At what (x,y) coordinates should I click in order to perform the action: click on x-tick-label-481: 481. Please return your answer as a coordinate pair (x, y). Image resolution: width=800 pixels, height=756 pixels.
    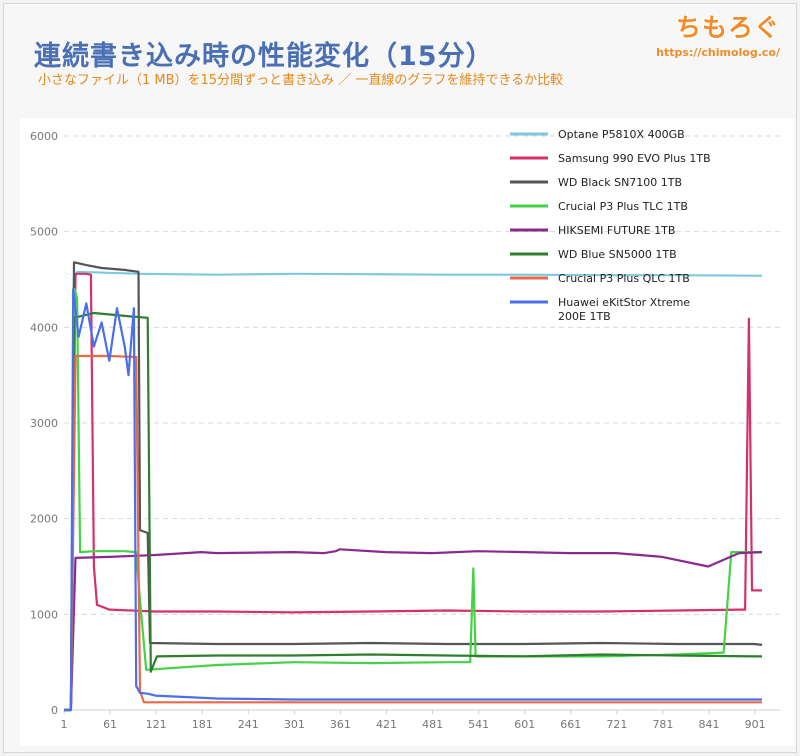
    Looking at the image, I should click on (432, 724).